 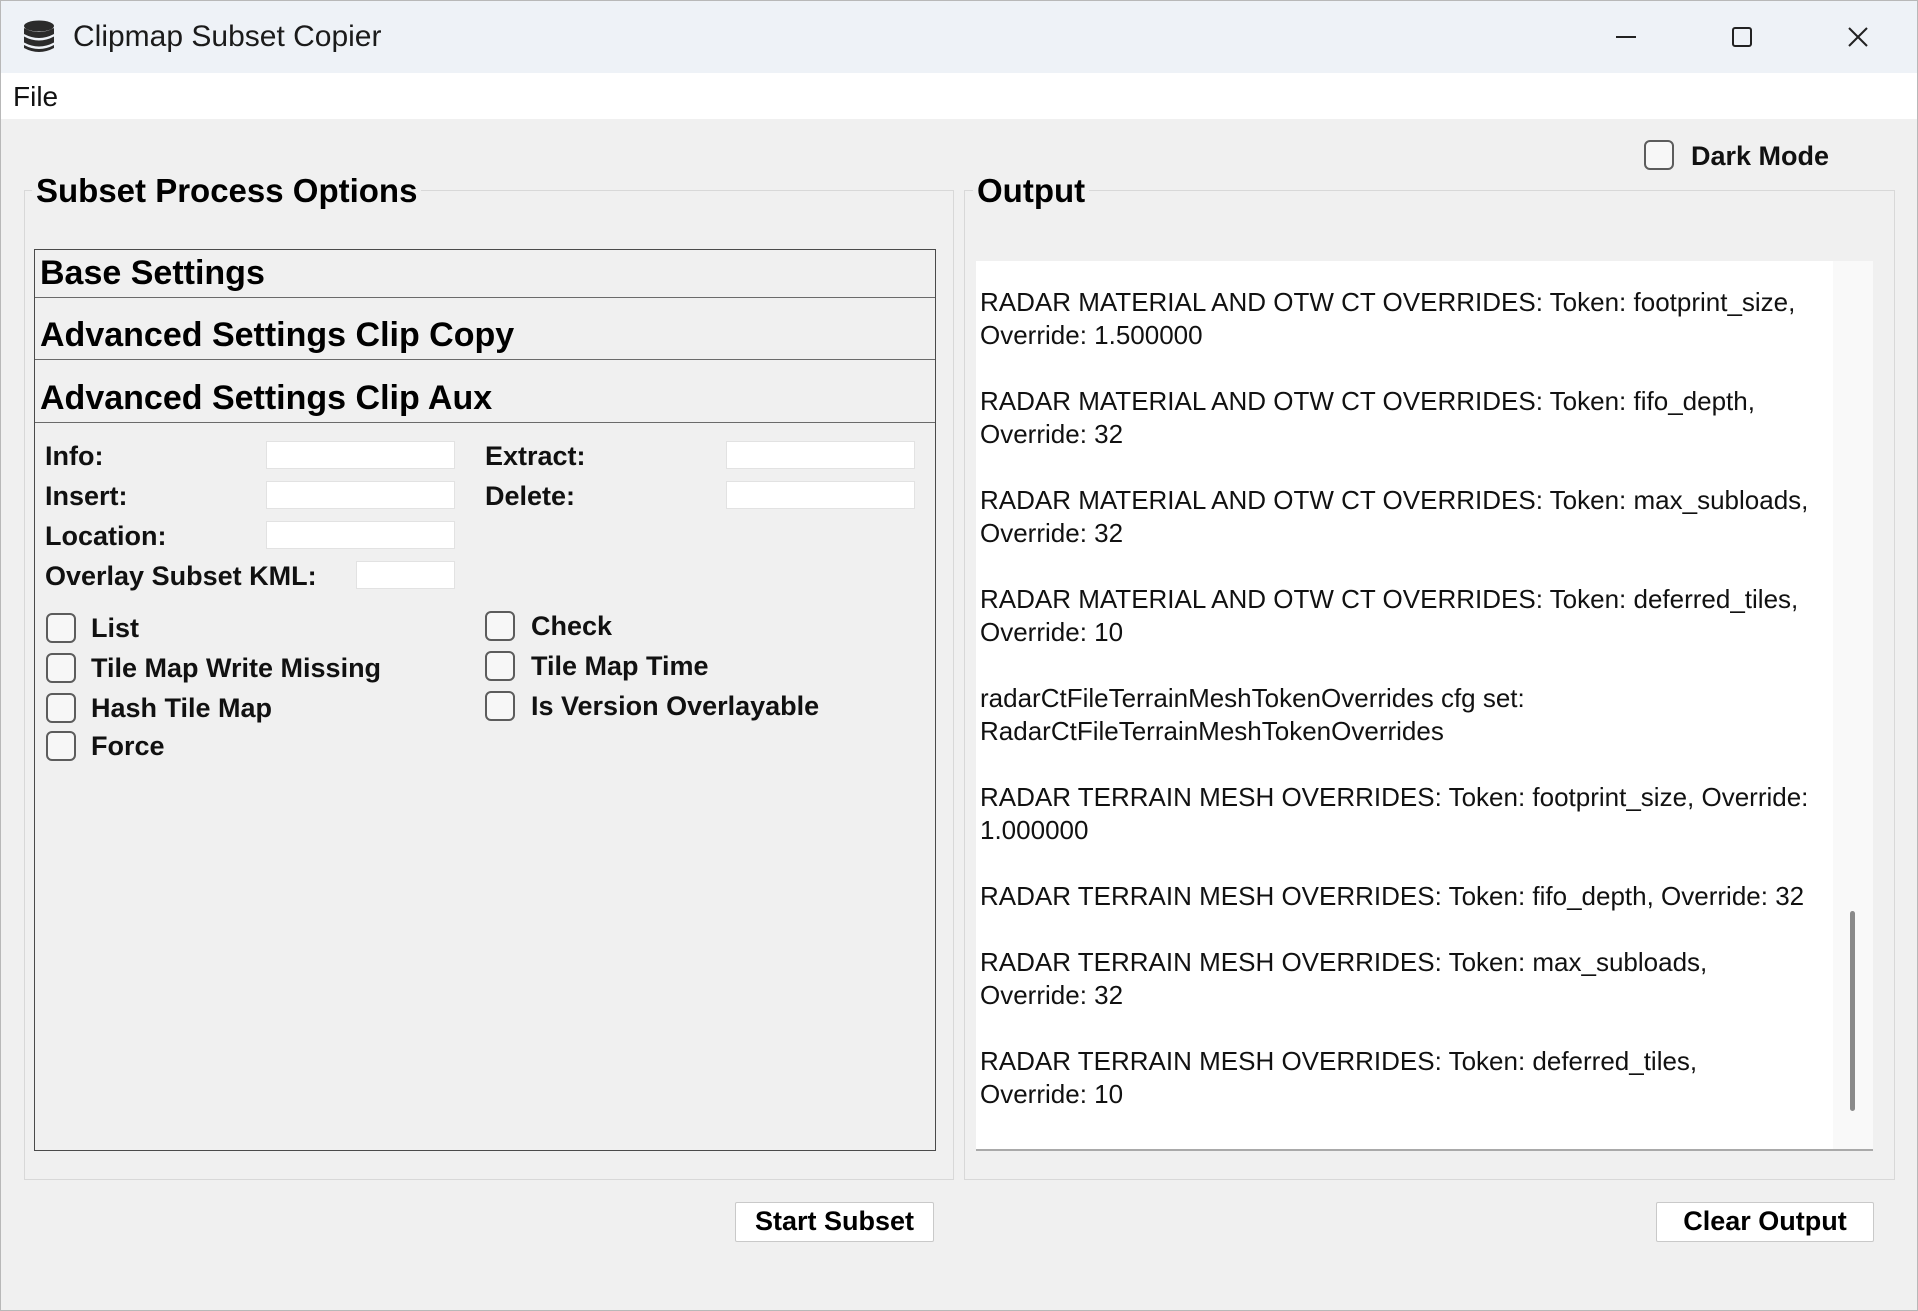 What do you see at coordinates (61, 668) in the screenshot?
I see `tile-map-write-missing-checkbox` at bounding box center [61, 668].